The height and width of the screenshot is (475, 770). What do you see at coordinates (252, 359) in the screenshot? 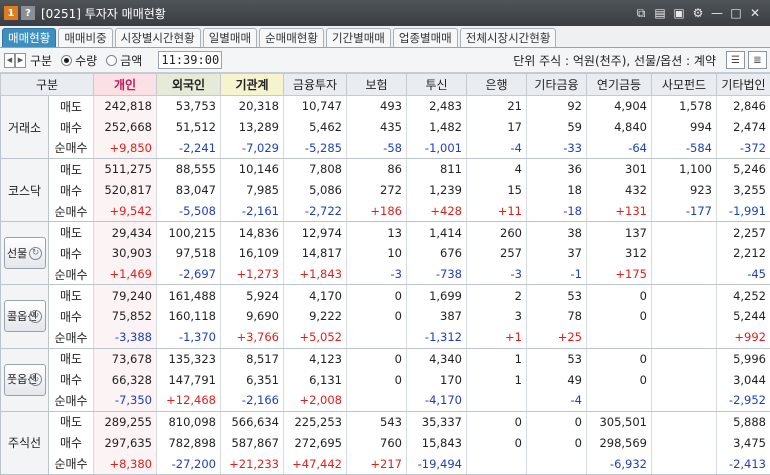
I see `table-cell: 8,517` at bounding box center [252, 359].